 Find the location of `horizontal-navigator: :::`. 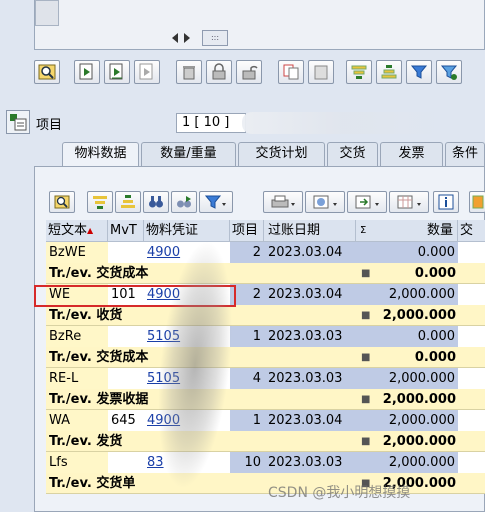

horizontal-navigator: ::: is located at coordinates (200, 38).